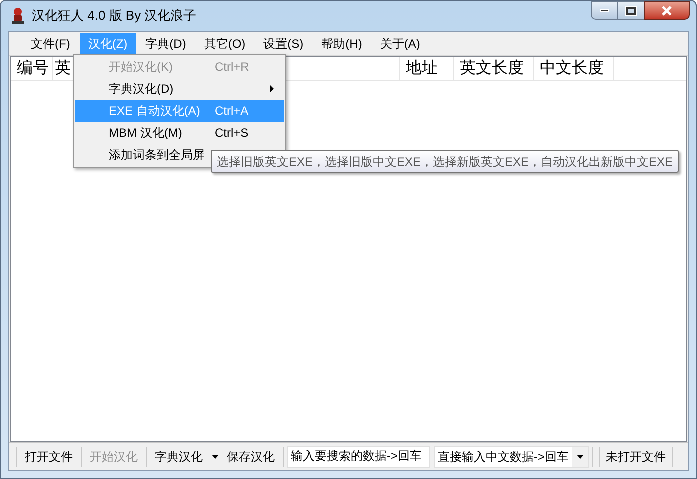 This screenshot has height=479, width=697. What do you see at coordinates (574, 68) in the screenshot?
I see `column-header: 中文长度` at bounding box center [574, 68].